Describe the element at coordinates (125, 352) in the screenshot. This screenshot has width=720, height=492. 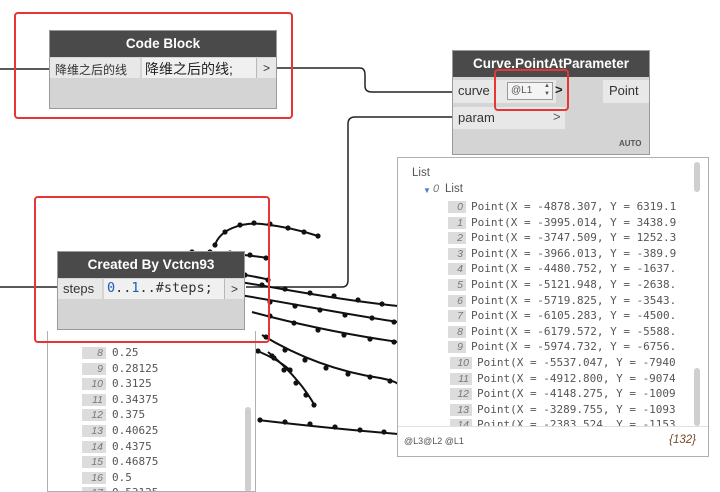
I see `list-item-value: 0.25` at that location.